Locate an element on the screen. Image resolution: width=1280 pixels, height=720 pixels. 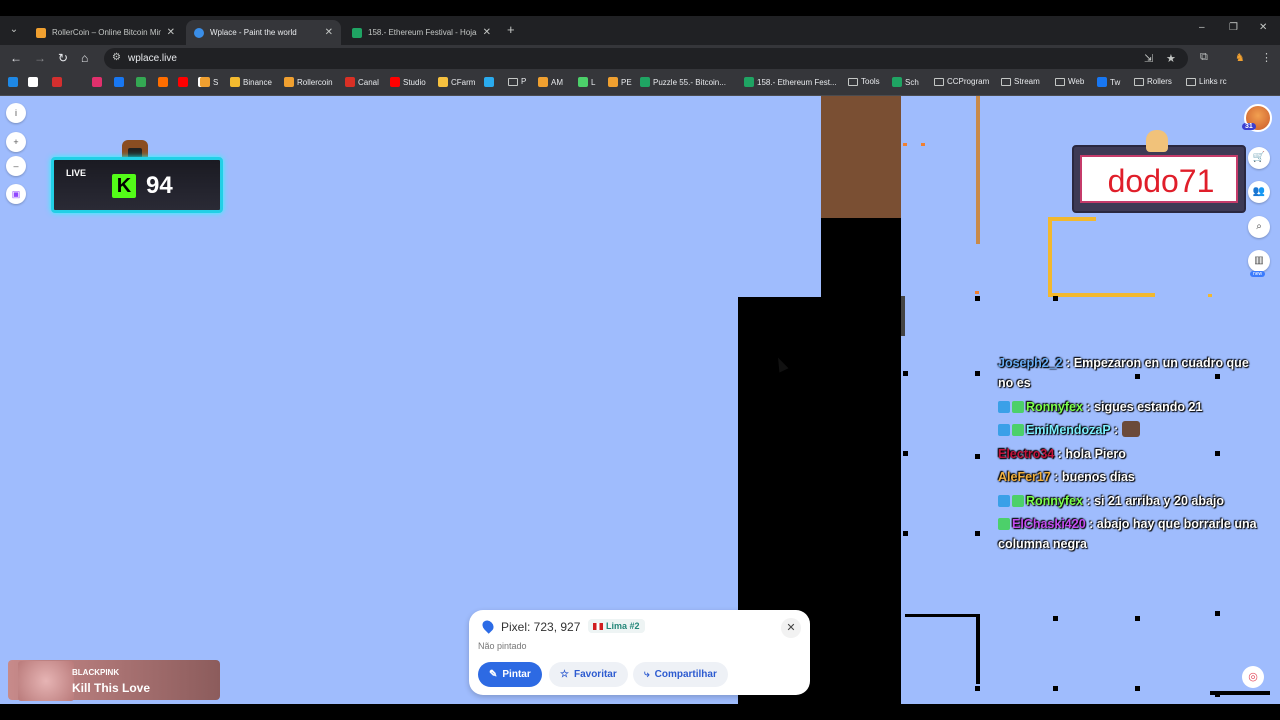
info-icon: i is located at coordinates (16, 113).